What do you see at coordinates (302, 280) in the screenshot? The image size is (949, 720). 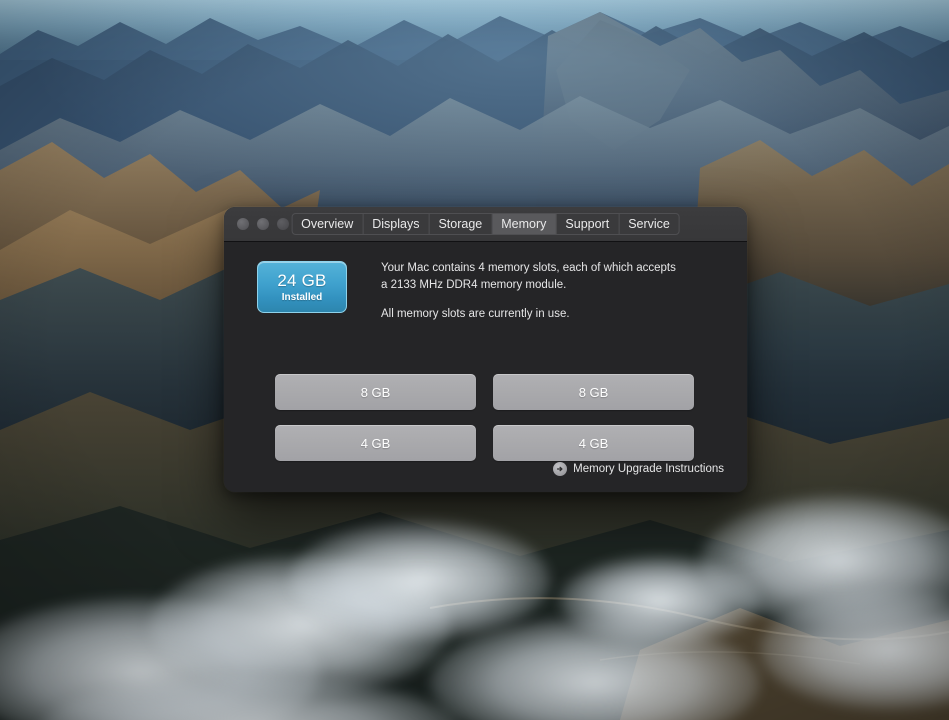 I see `installed-memory-value: 24 GB` at bounding box center [302, 280].